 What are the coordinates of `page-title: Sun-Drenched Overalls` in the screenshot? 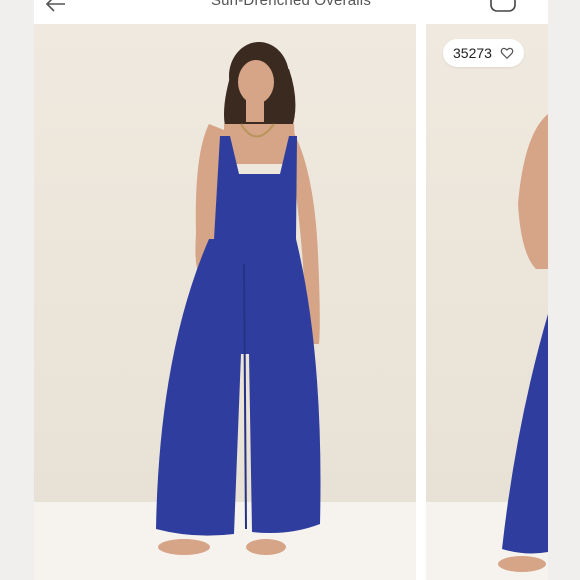 It's located at (291, 4).